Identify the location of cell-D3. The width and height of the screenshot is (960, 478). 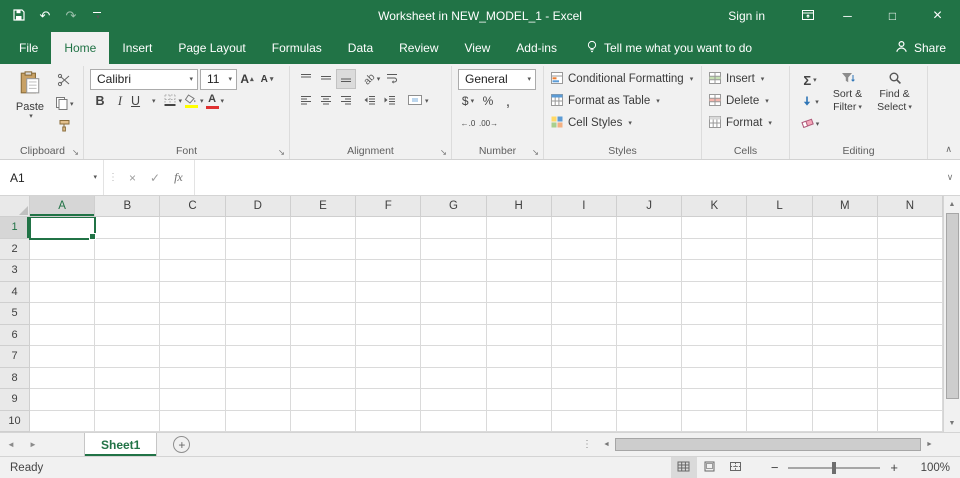
(258, 271).